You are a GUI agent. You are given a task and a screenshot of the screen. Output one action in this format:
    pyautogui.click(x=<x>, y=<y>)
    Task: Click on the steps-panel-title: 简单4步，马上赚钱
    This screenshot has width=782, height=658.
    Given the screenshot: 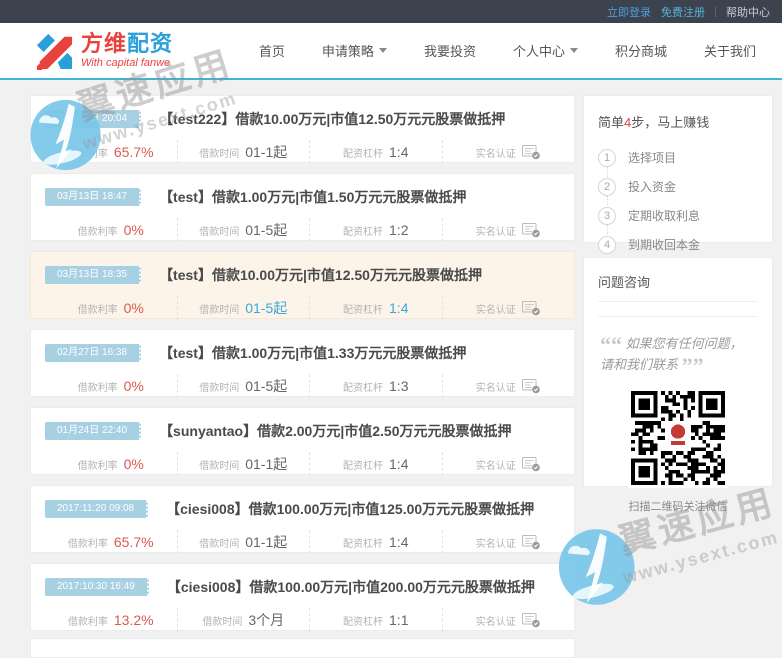 What is the action you would take?
    pyautogui.click(x=678, y=121)
    